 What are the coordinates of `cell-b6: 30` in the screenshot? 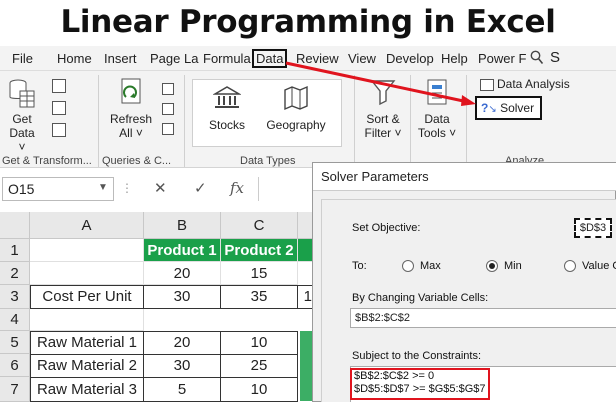 It's located at (182, 366).